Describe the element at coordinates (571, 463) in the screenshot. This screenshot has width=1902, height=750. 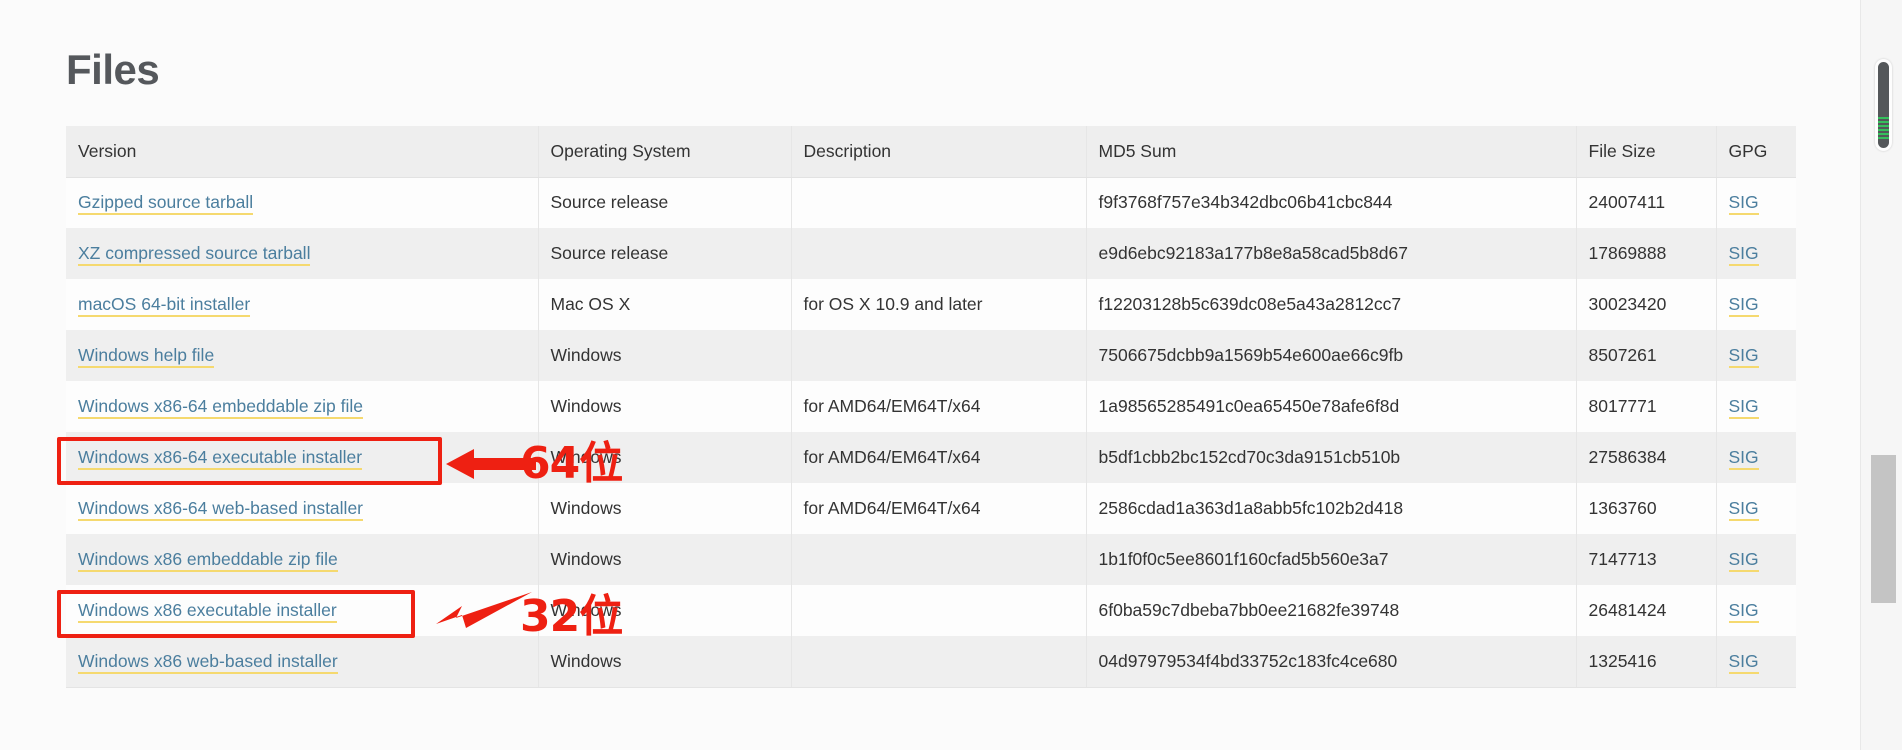
I see `annotation-label-64bit: 64位` at that location.